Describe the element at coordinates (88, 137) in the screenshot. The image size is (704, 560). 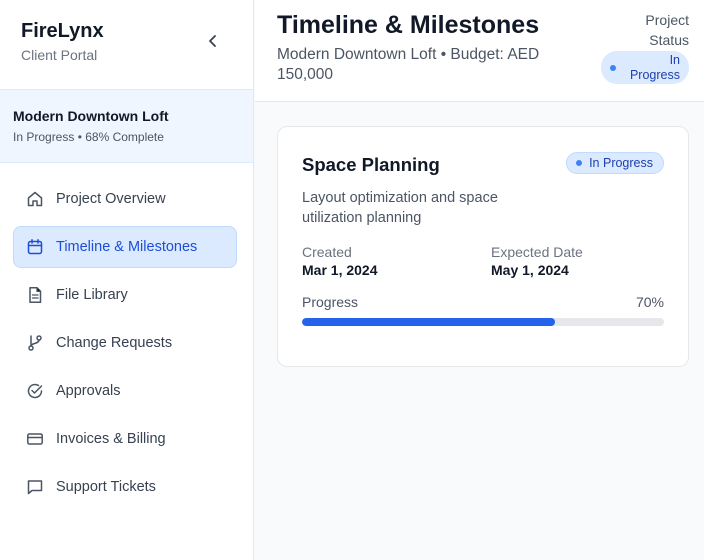
I see `project-meta: In Progress • 68% Complete` at that location.